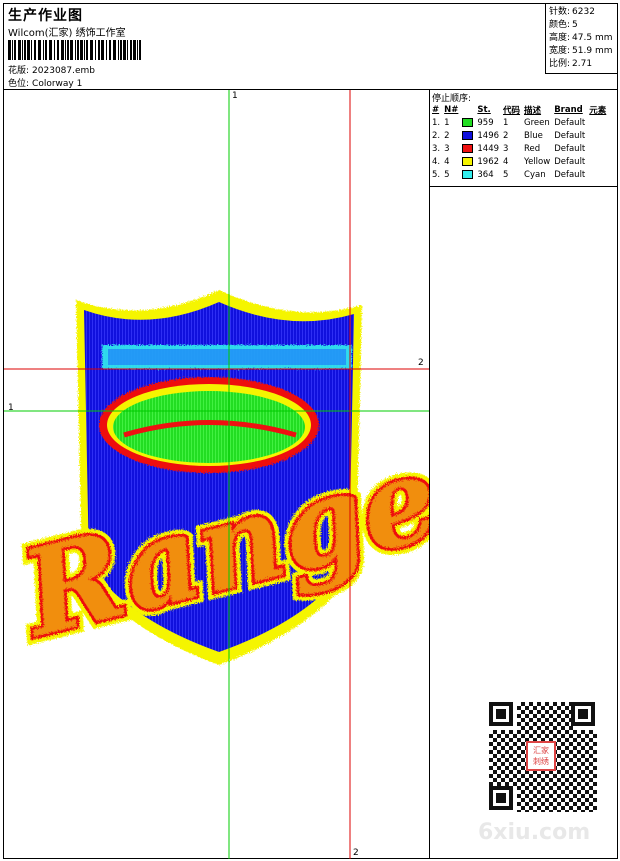 The width and height of the screenshot is (620, 861). What do you see at coordinates (520, 122) in the screenshot?
I see `table-row: 1. 1 959 1 Green Default` at bounding box center [520, 122].